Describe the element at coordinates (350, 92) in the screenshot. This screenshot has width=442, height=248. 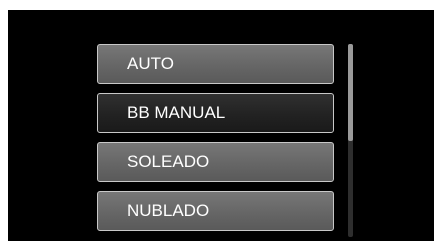
I see `menu-scrollbar-thumb` at that location.